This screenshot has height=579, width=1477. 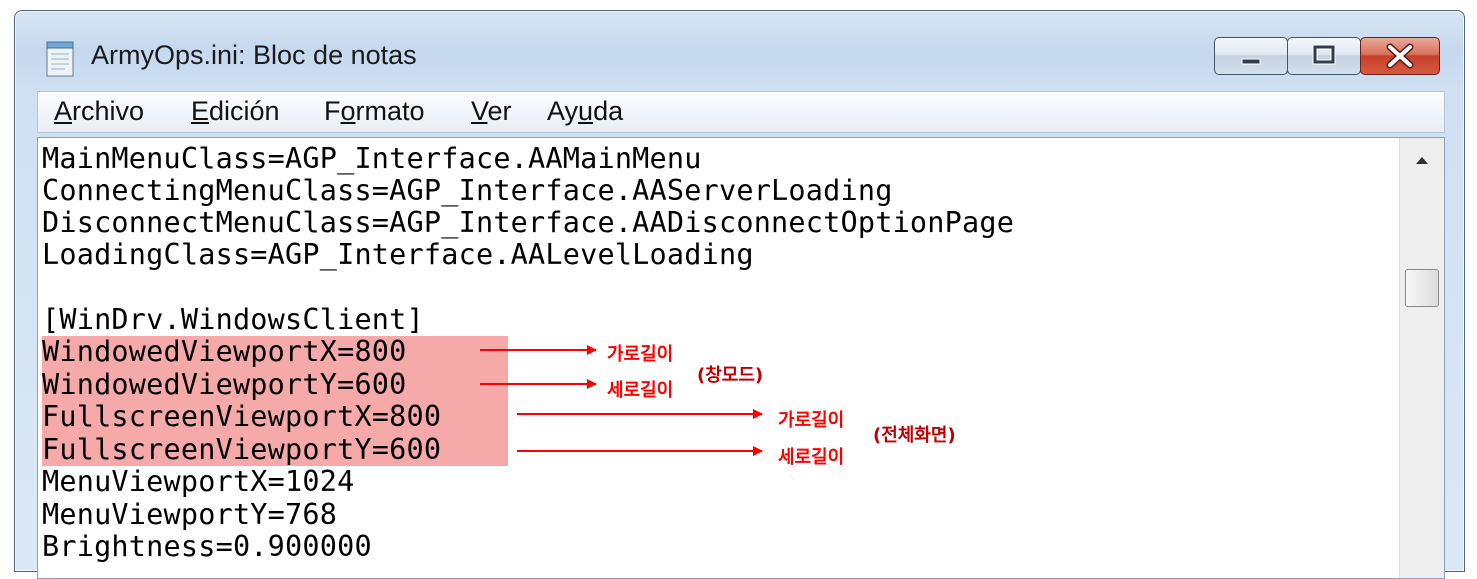 I want to click on menu-ver-label: Ver, so click(x=491, y=111).